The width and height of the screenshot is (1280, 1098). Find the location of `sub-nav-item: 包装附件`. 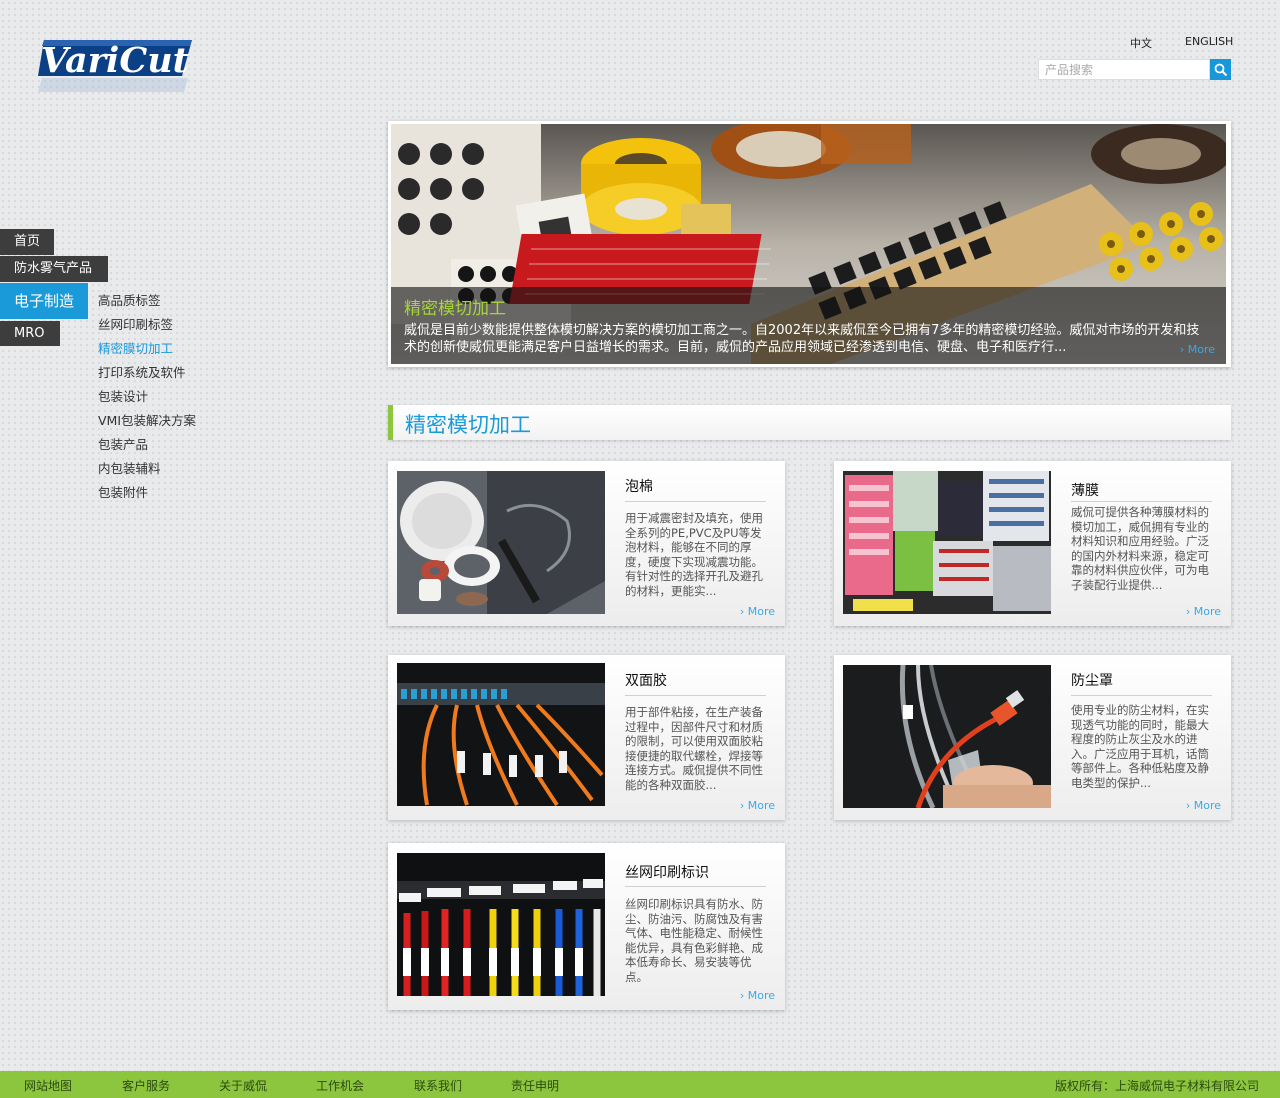

sub-nav-item: 包装附件 is located at coordinates (147, 493).